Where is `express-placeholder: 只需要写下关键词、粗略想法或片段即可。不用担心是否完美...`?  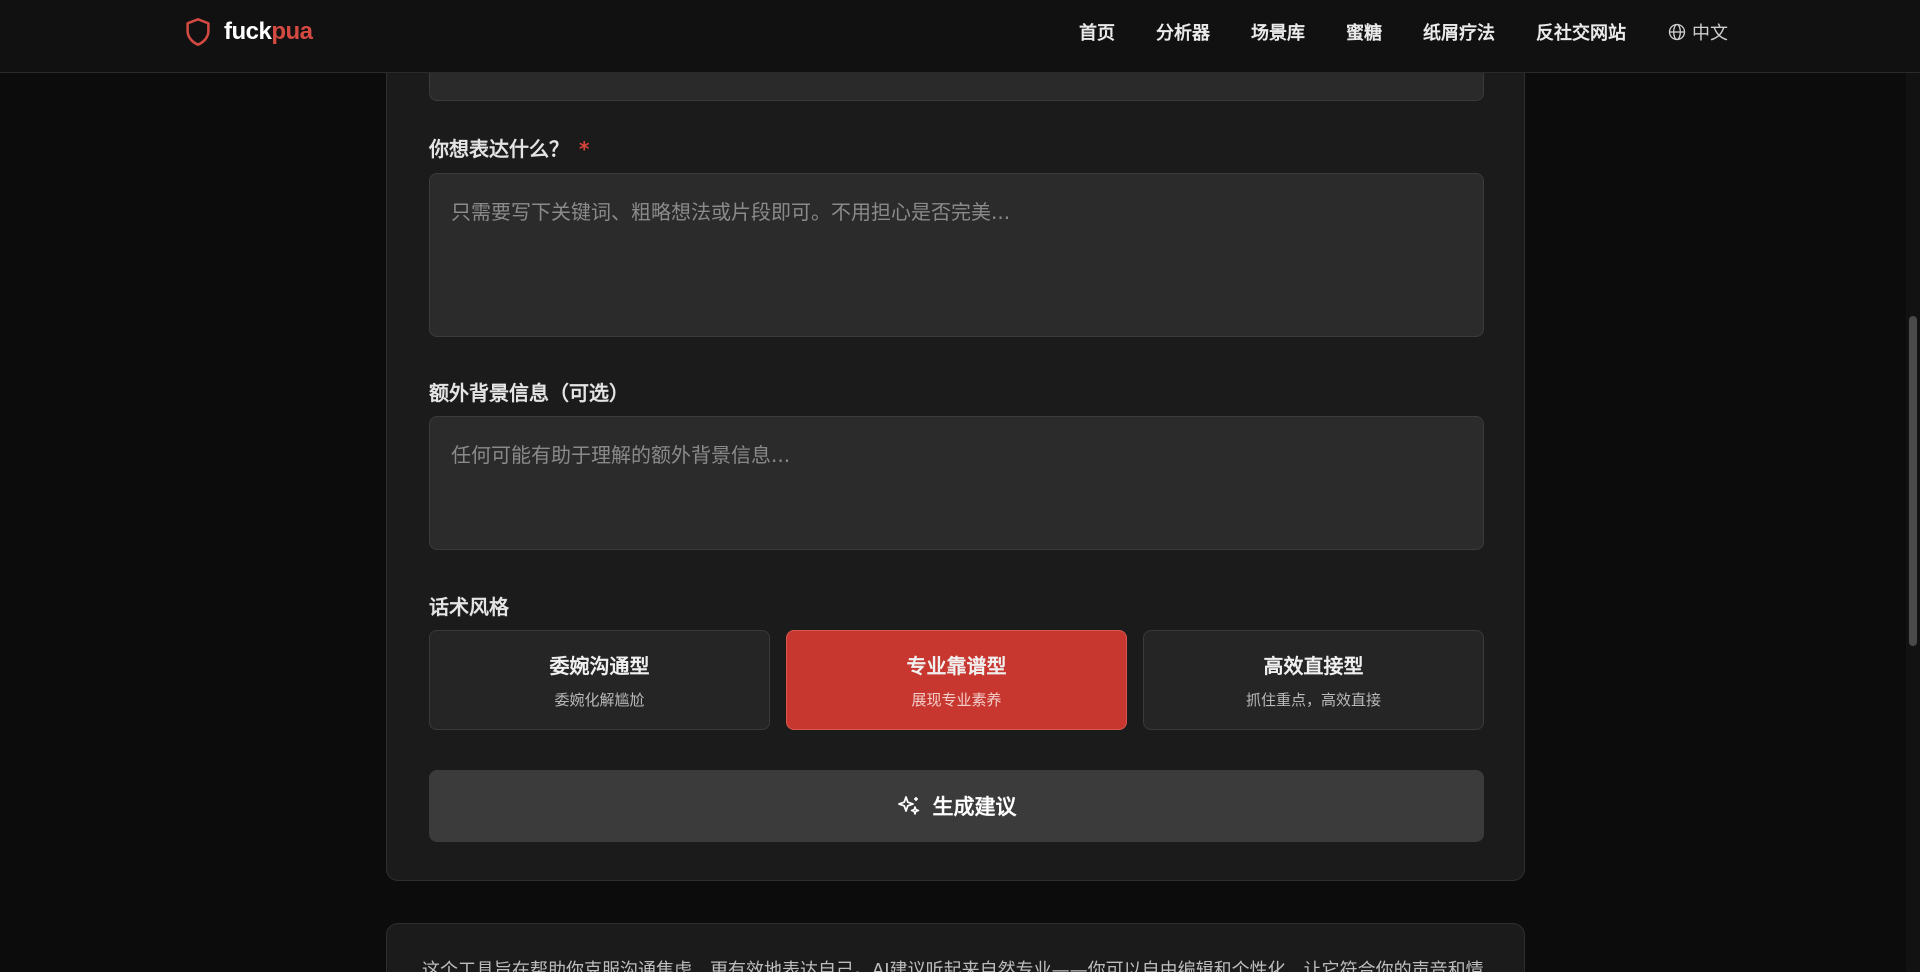 express-placeholder: 只需要写下关键词、粗略想法或片段即可。不用担心是否完美... is located at coordinates (731, 212).